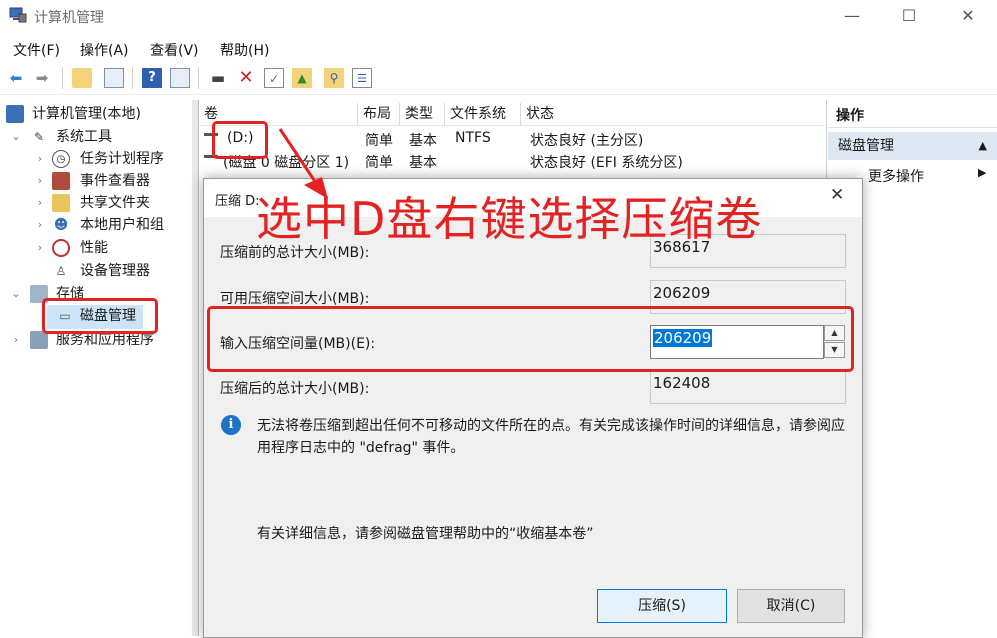 The width and height of the screenshot is (997, 638). What do you see at coordinates (509, 219) in the screenshot?
I see `annotation-text: 选中D盘右键选择压缩卷` at bounding box center [509, 219].